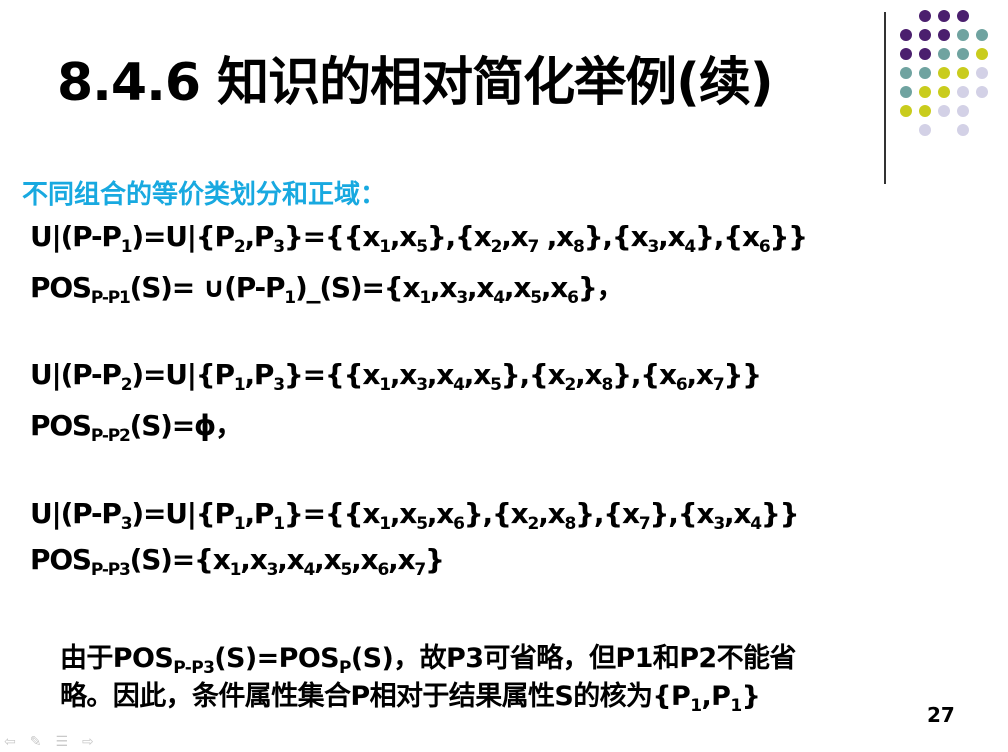 The width and height of the screenshot is (1008, 752). Describe the element at coordinates (10, 742) in the screenshot. I see `prev-arrow-icon: ⇦` at that location.